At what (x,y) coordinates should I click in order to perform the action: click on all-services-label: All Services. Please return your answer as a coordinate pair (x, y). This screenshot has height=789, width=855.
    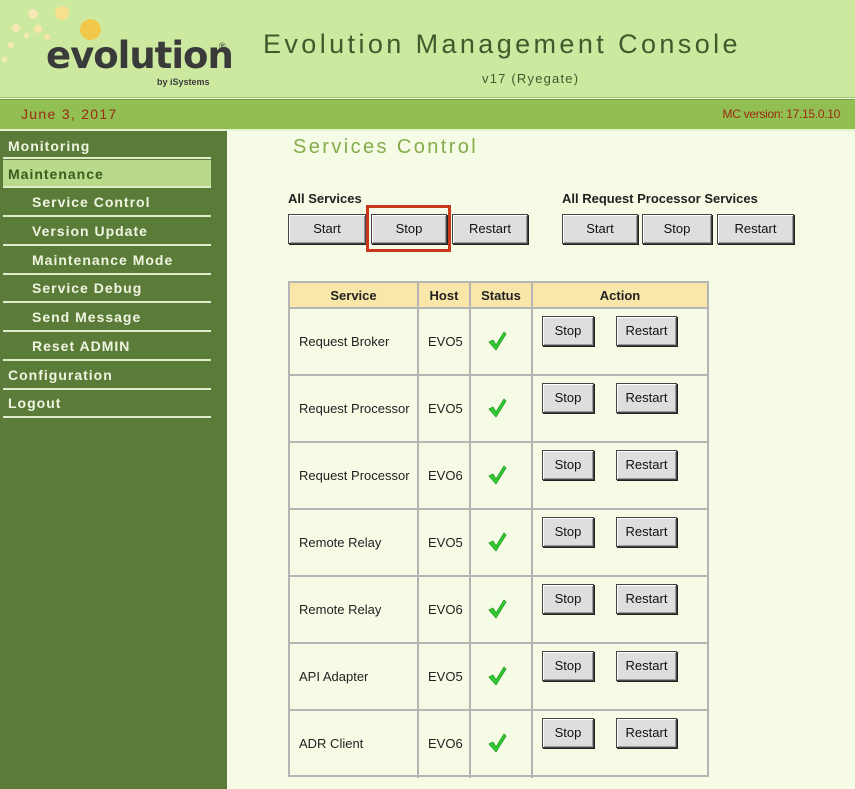
    Looking at the image, I should click on (325, 198).